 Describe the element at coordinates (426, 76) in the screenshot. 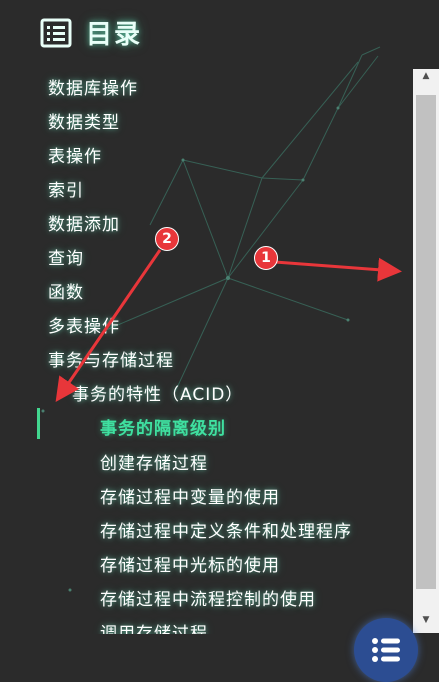

I see `scroll-up-icon: ▲` at that location.